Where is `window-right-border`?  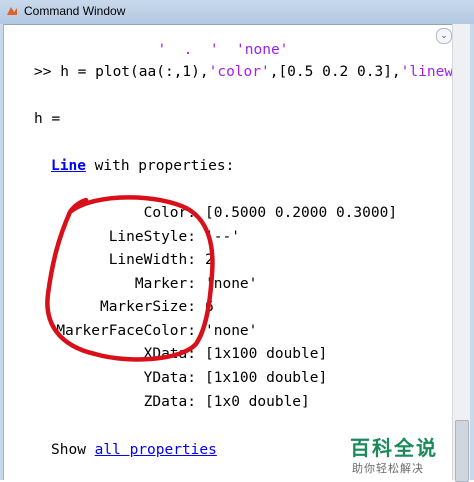
window-right-border is located at coordinates (472, 252).